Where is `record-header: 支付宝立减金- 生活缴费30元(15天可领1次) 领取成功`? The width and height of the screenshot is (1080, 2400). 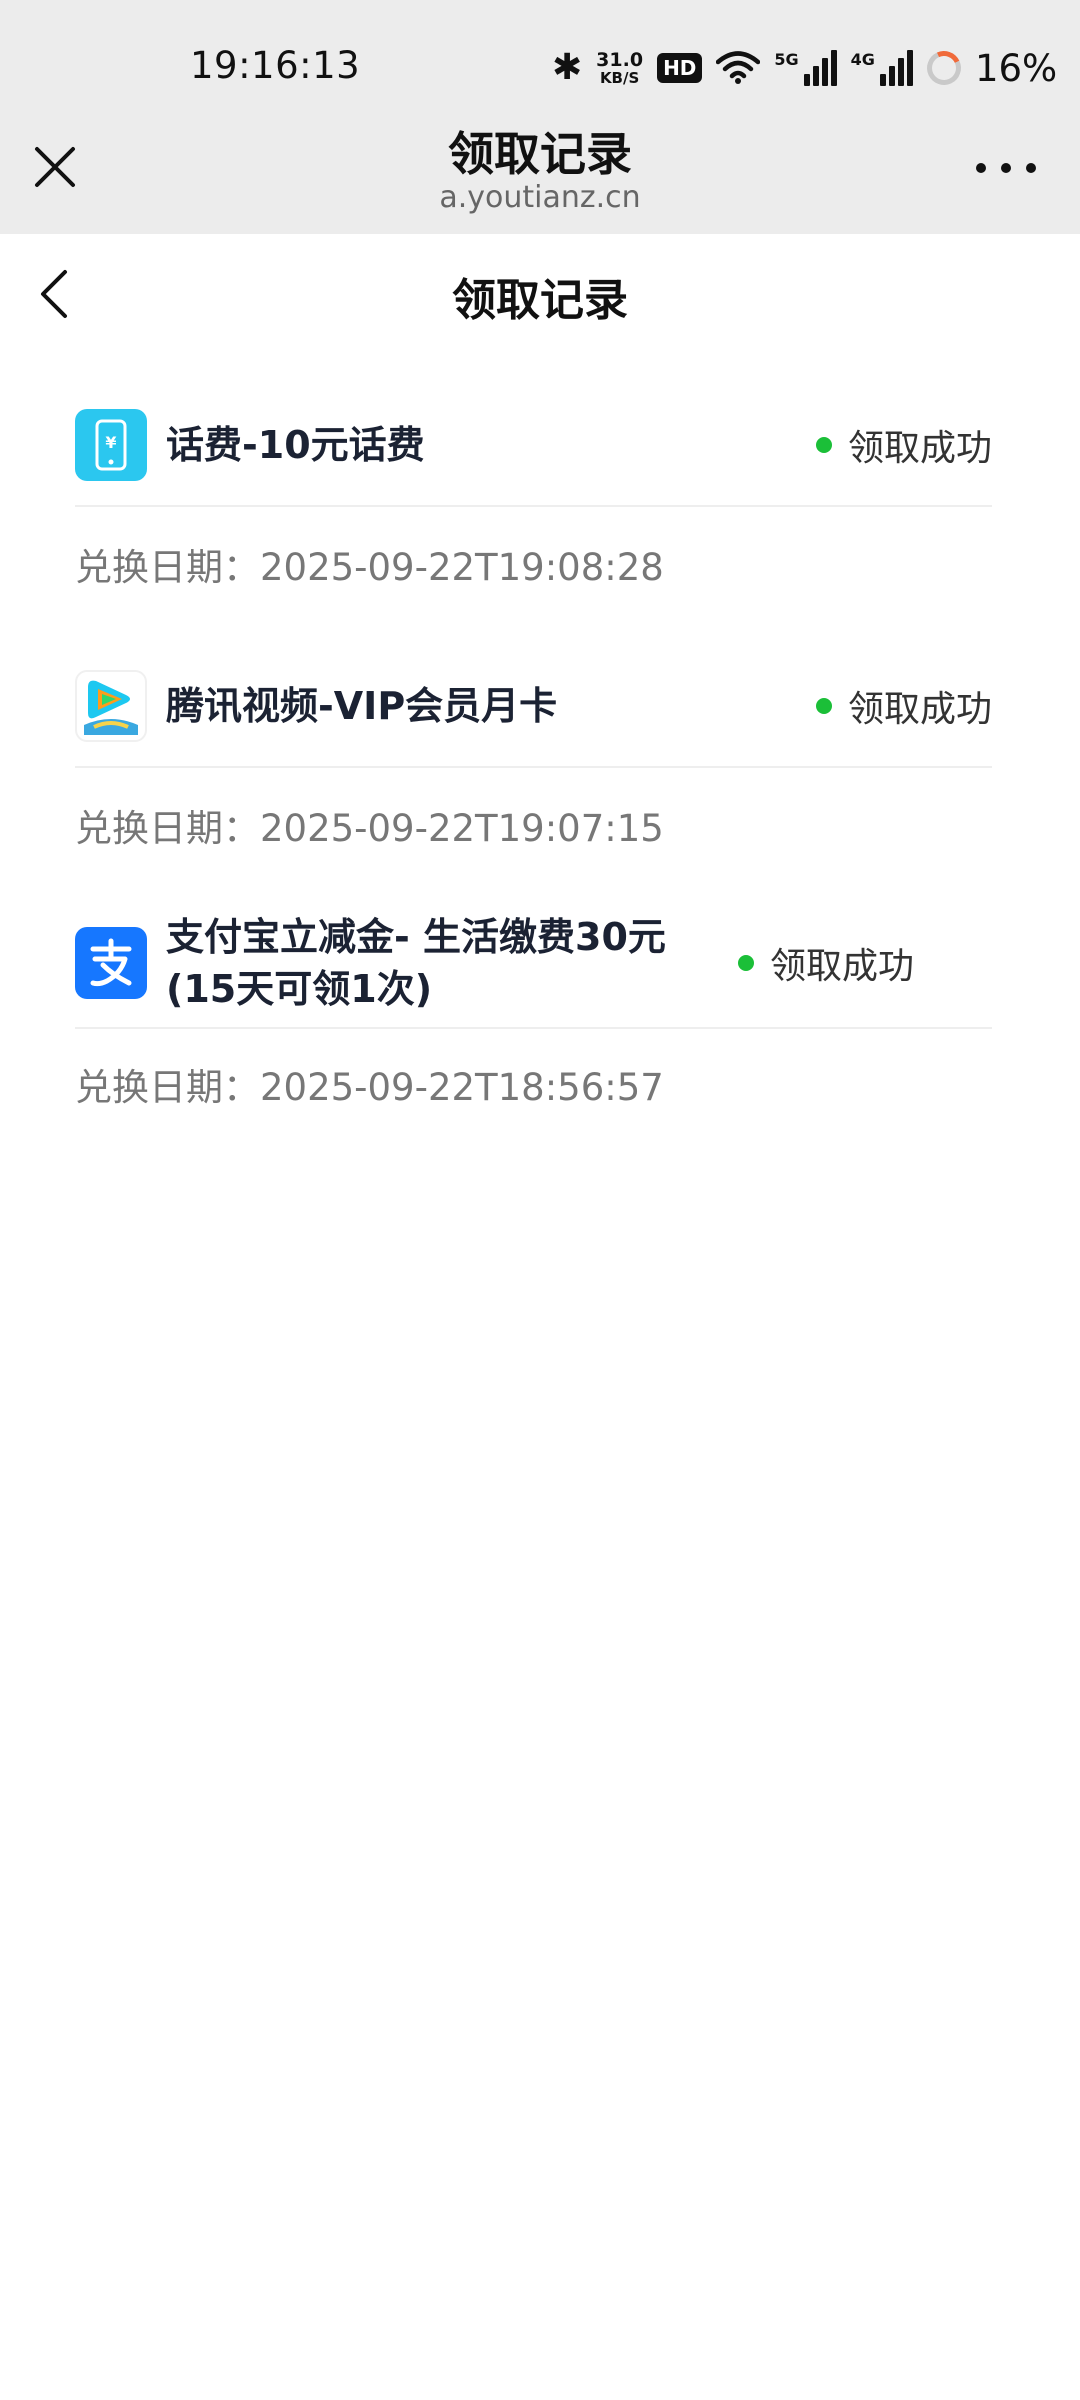
record-header: 支付宝立减金- 生活缴费30元(15天可领1次) 领取成功 is located at coordinates (533, 968).